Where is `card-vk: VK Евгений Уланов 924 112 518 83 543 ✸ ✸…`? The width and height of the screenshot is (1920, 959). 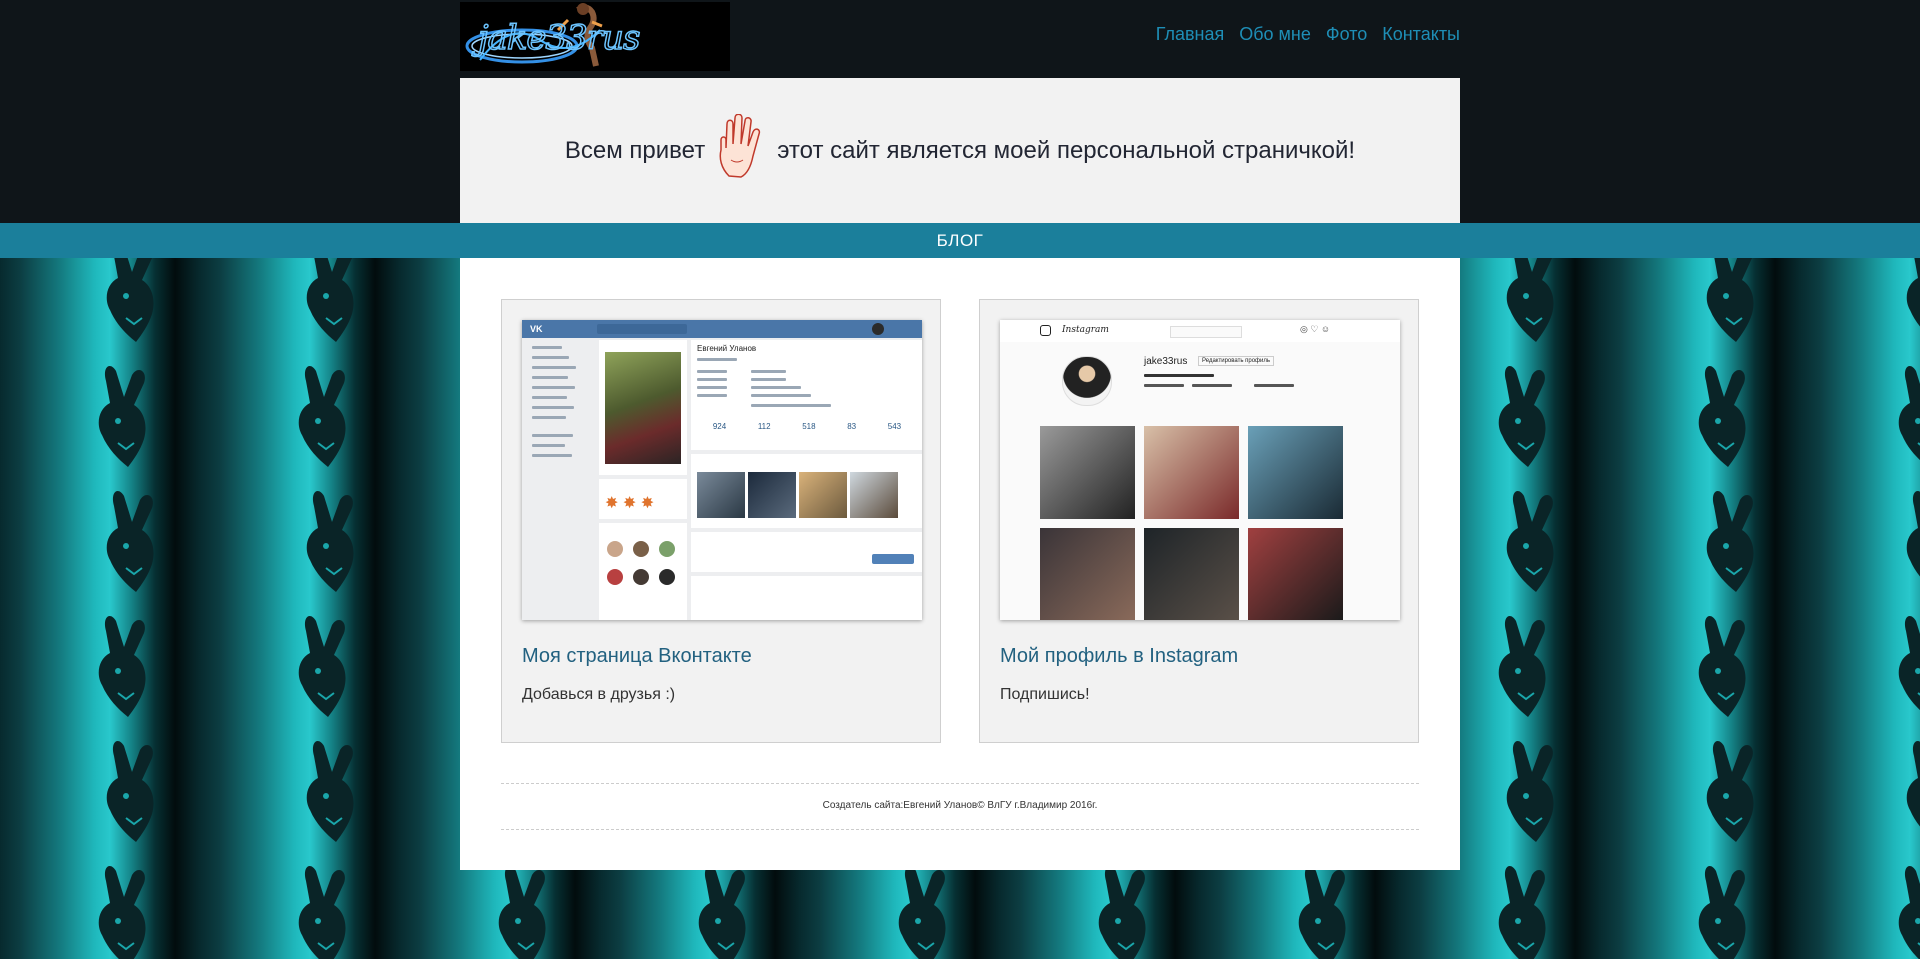 card-vk: VK Евгений Уланов 924 112 518 83 543 ✸ ✸… is located at coordinates (721, 521).